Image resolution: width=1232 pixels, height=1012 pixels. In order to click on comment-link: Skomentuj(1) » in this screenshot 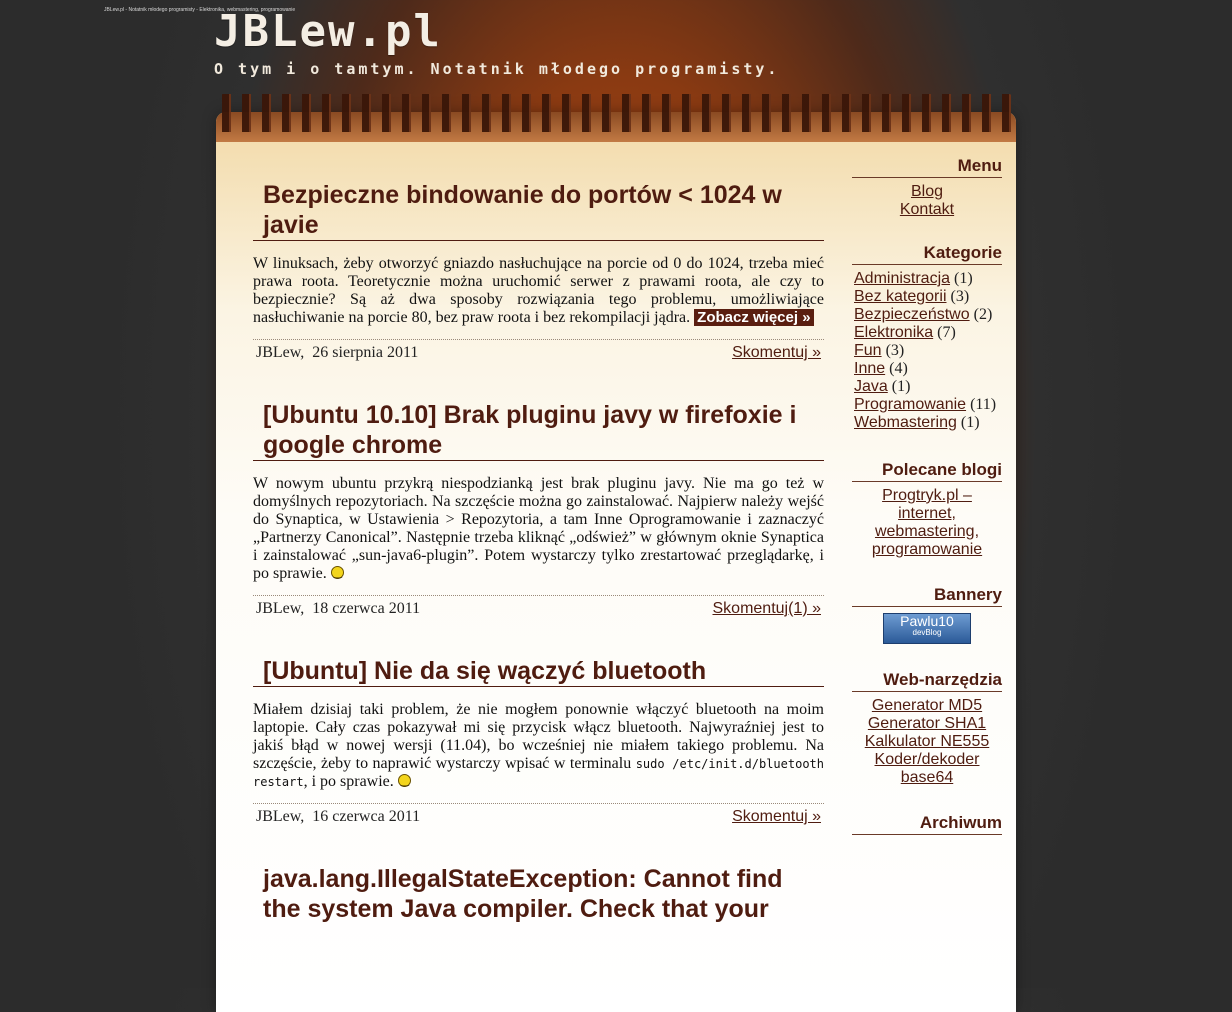, I will do `click(767, 609)`.